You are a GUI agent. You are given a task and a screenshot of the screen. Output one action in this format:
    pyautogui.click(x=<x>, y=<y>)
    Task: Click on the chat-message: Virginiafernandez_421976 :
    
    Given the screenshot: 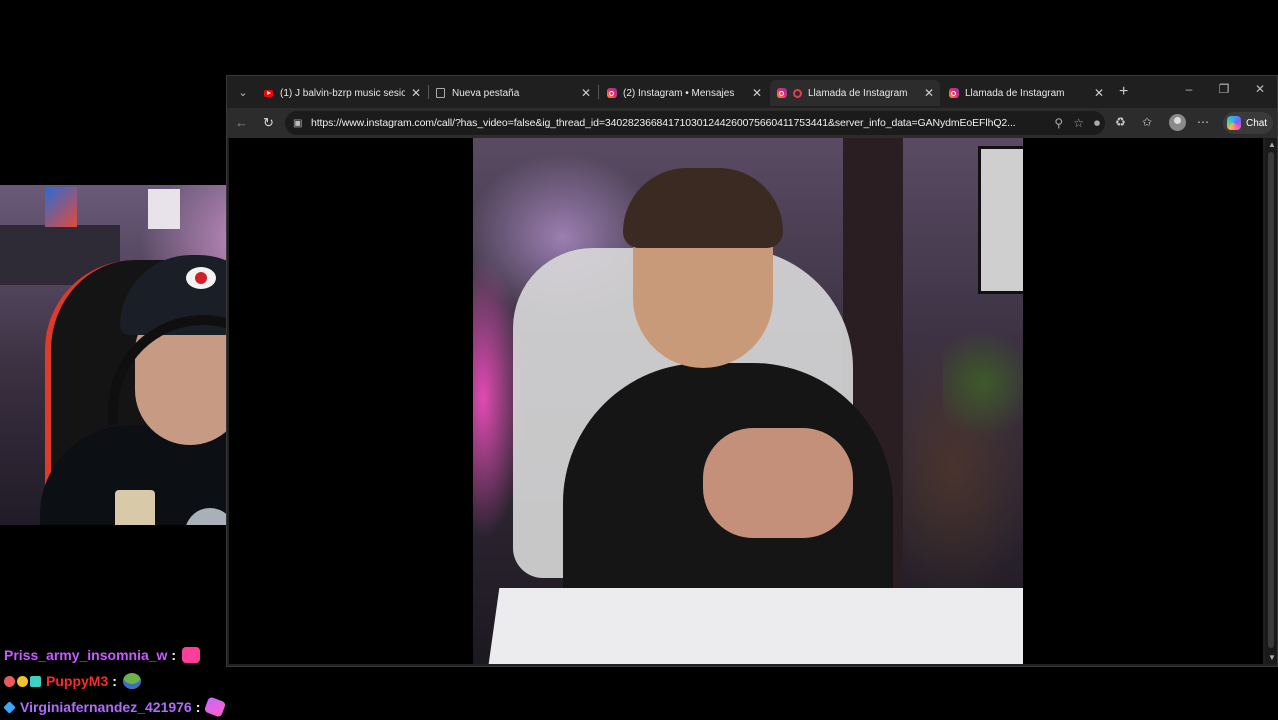 What is the action you would take?
    pyautogui.click(x=203, y=707)
    